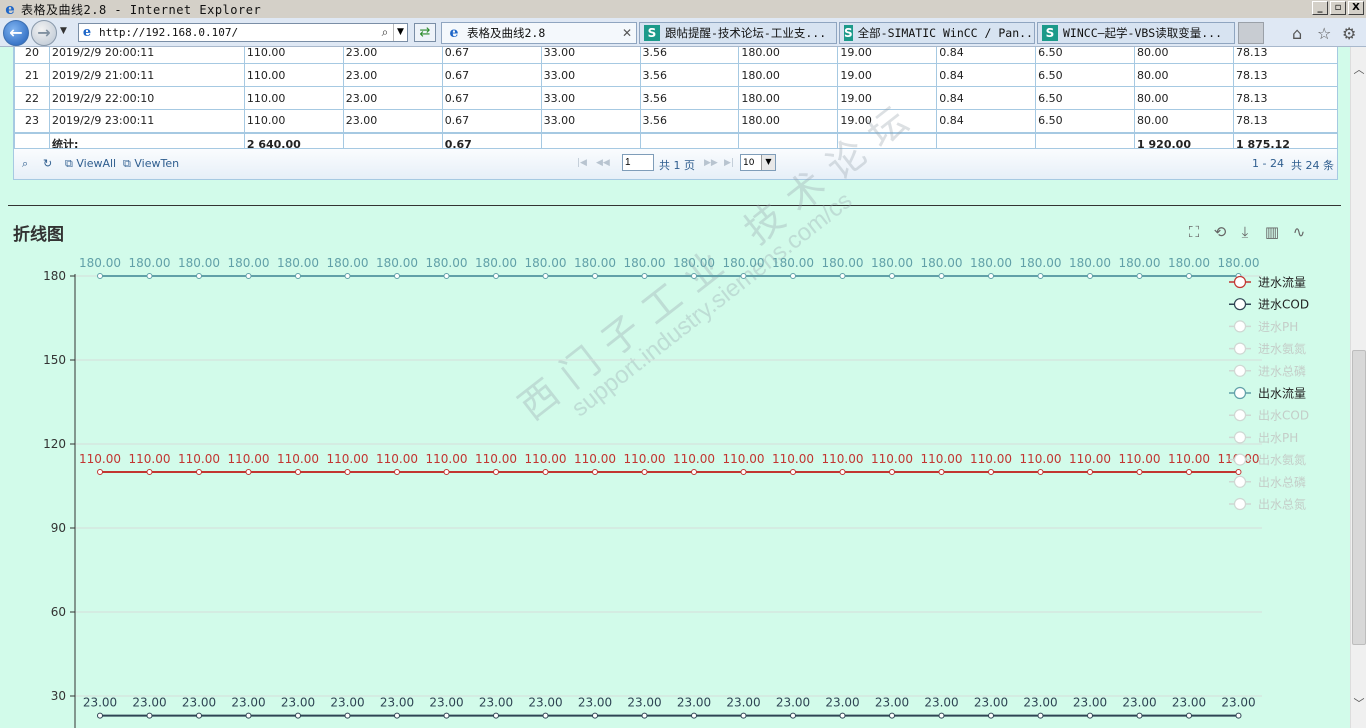  What do you see at coordinates (63, 31) in the screenshot?
I see `history-dropdown-icon: ▼` at bounding box center [63, 31].